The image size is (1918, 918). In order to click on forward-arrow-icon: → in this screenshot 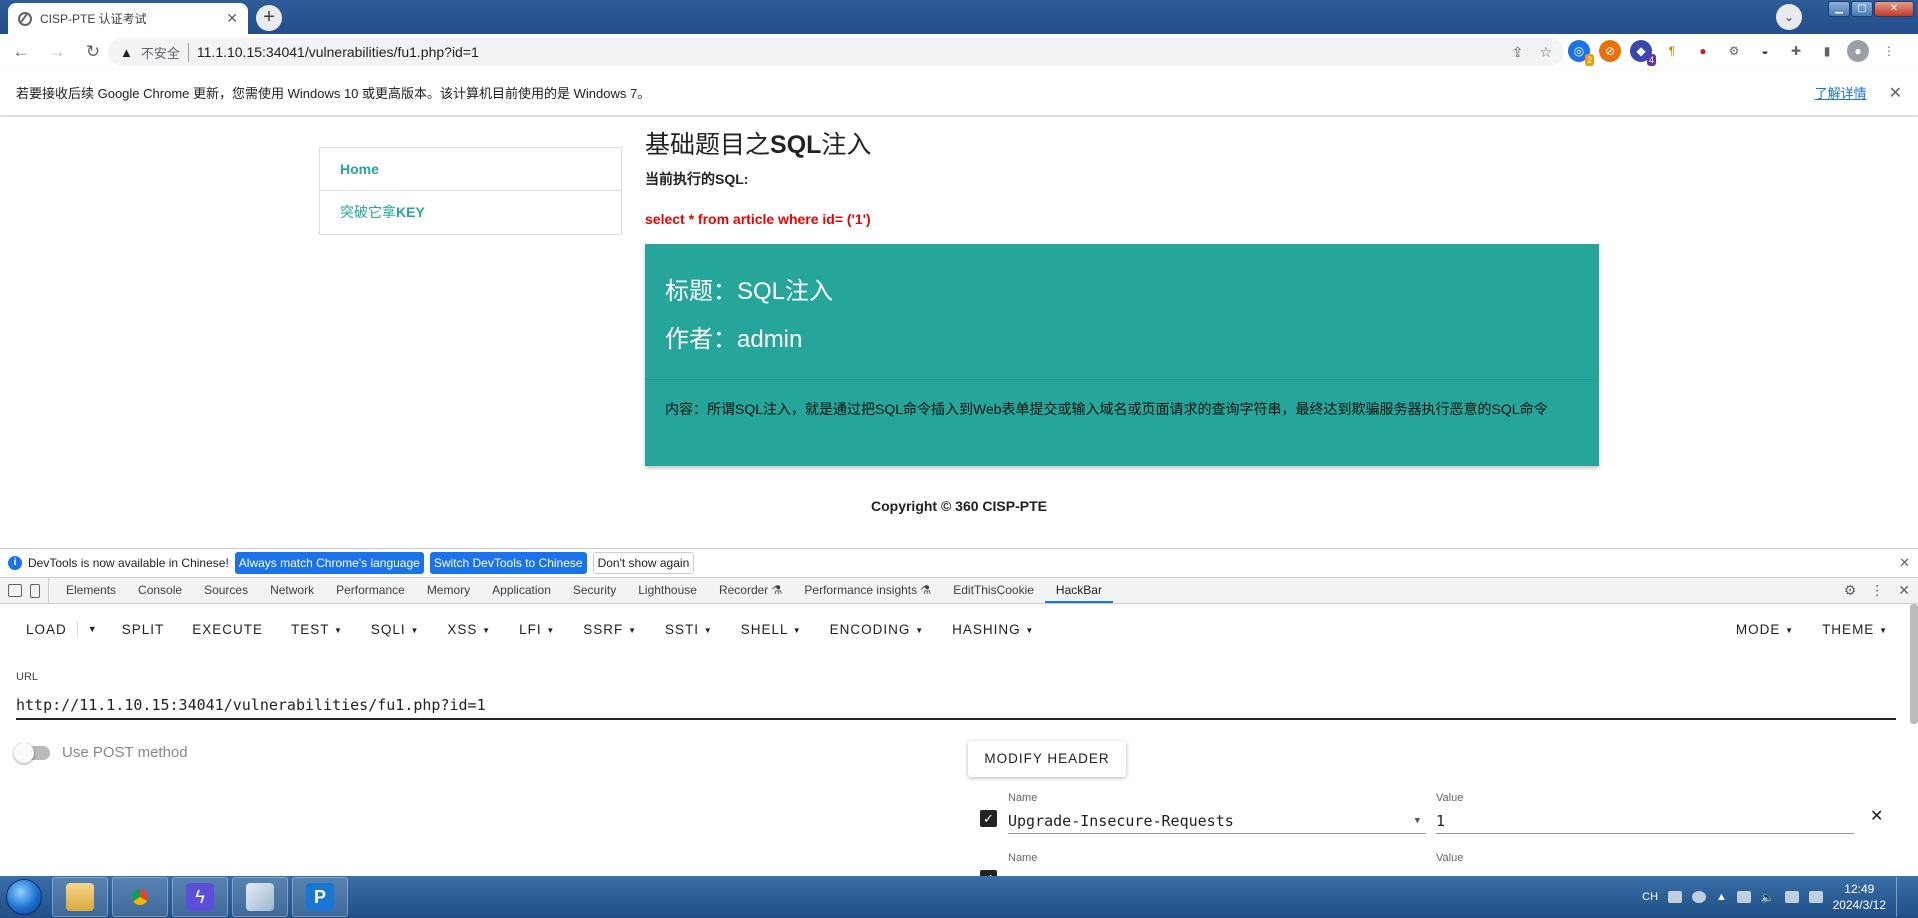, I will do `click(57, 52)`.